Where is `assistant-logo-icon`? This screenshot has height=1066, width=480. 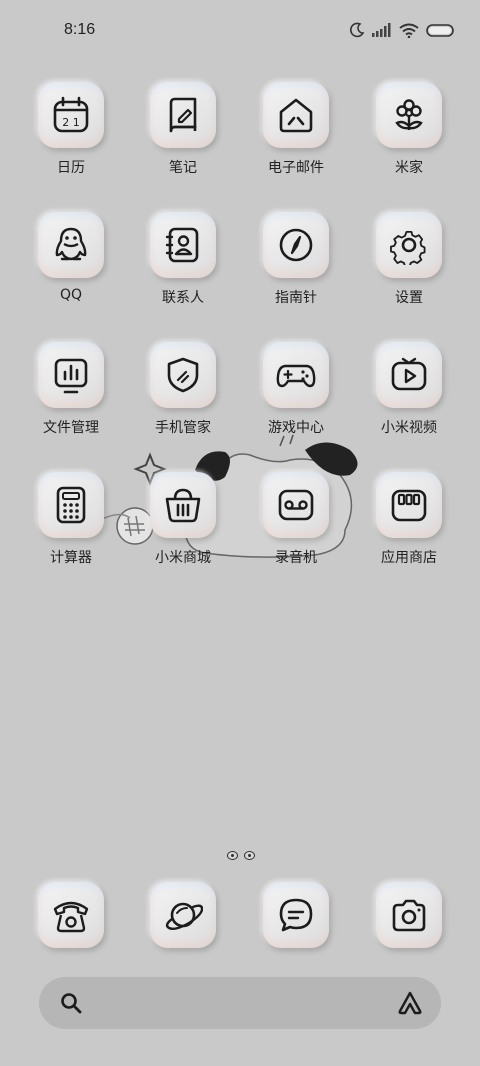
assistant-logo-icon is located at coordinates (410, 1003).